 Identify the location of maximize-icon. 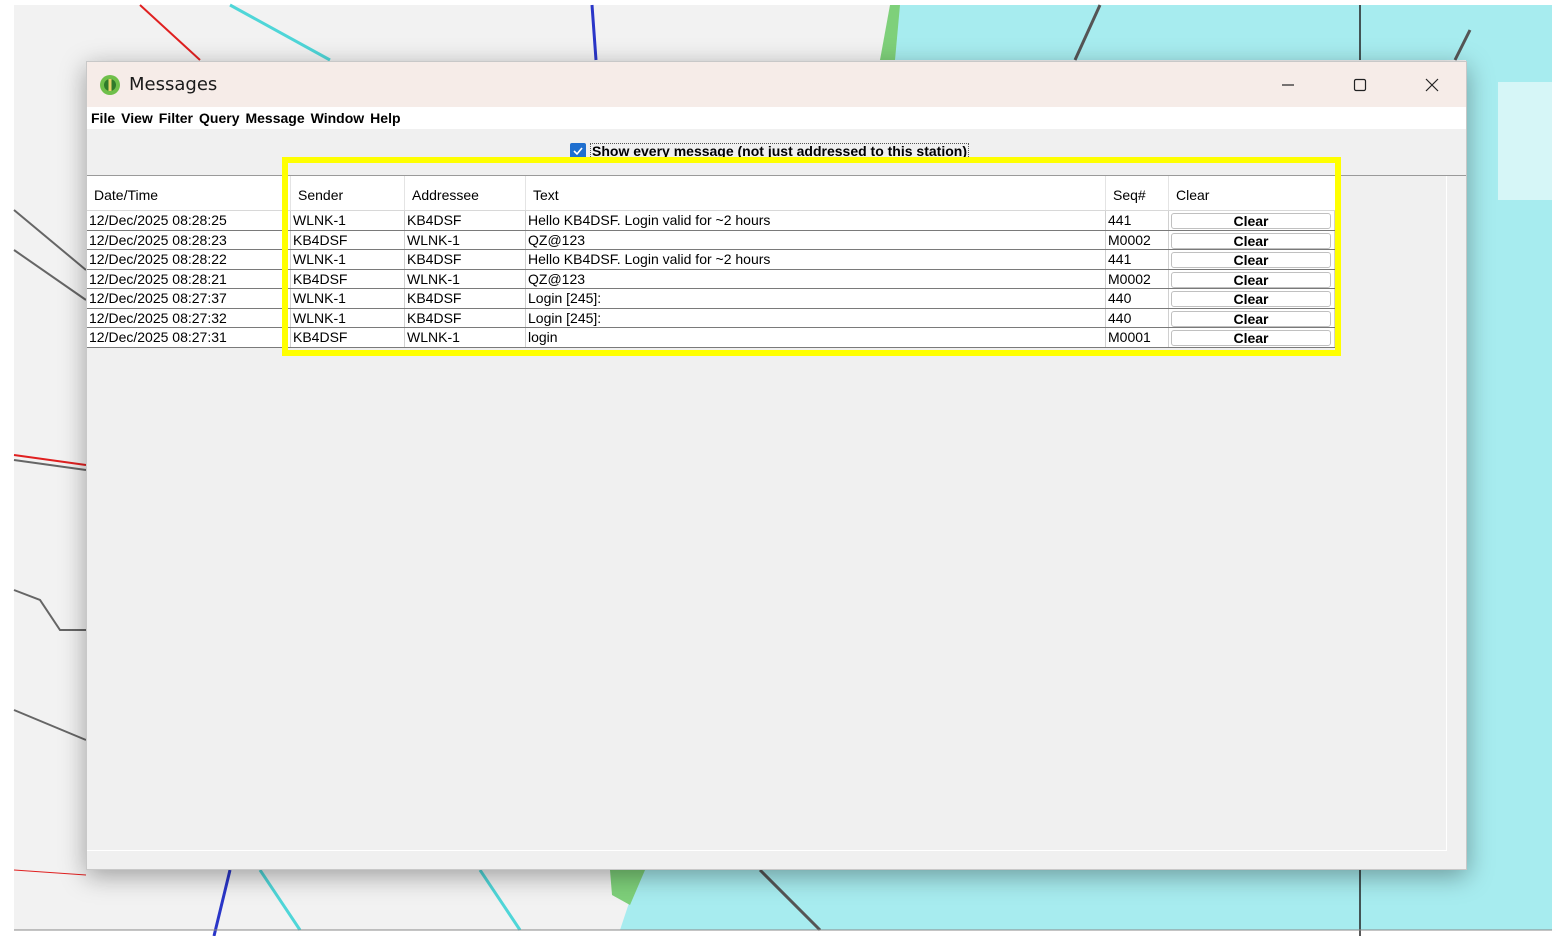
(1360, 84).